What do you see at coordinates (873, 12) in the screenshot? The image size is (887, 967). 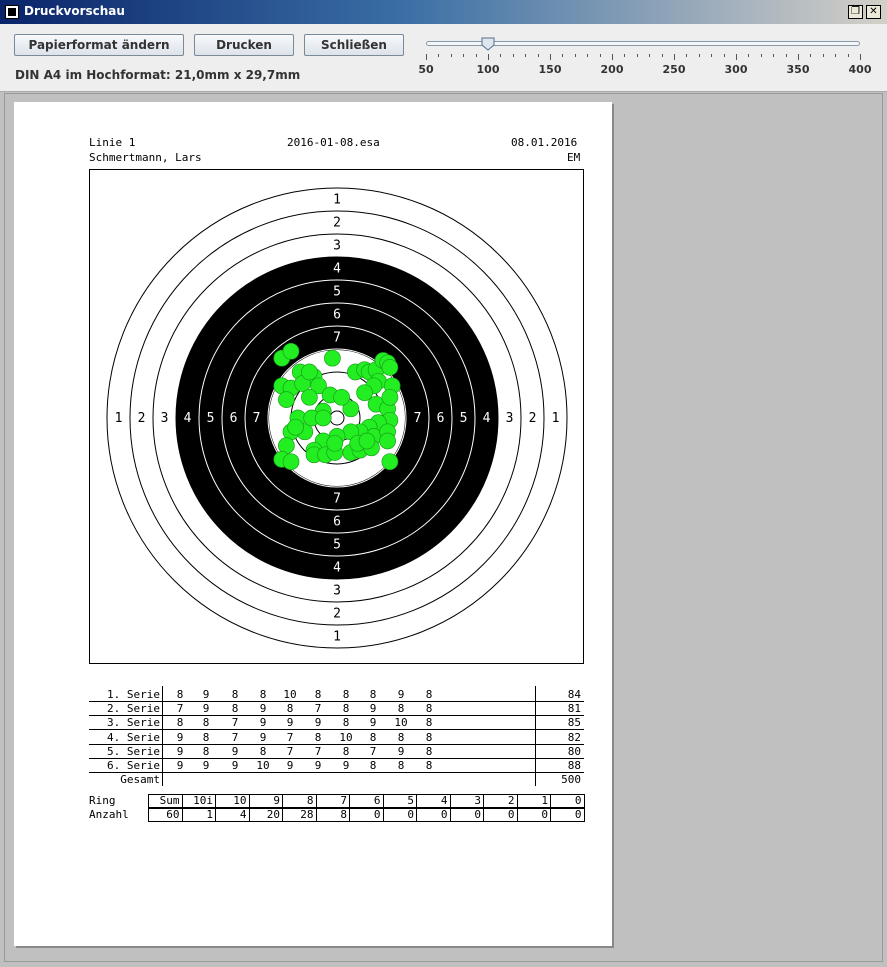 I see `close-icon: ✕` at bounding box center [873, 12].